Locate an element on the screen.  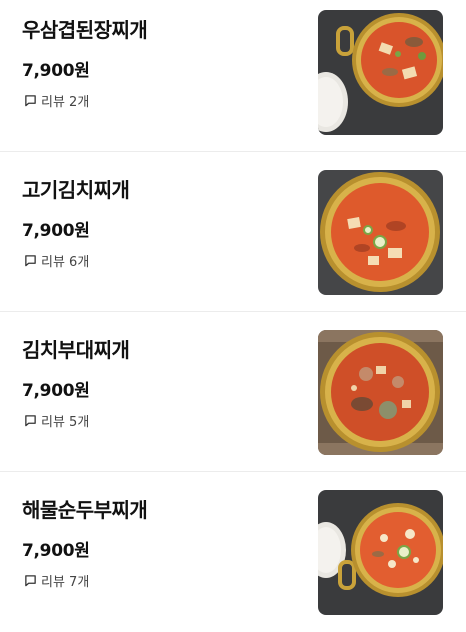
review-count: 리뷰 5개 is located at coordinates (56, 420).